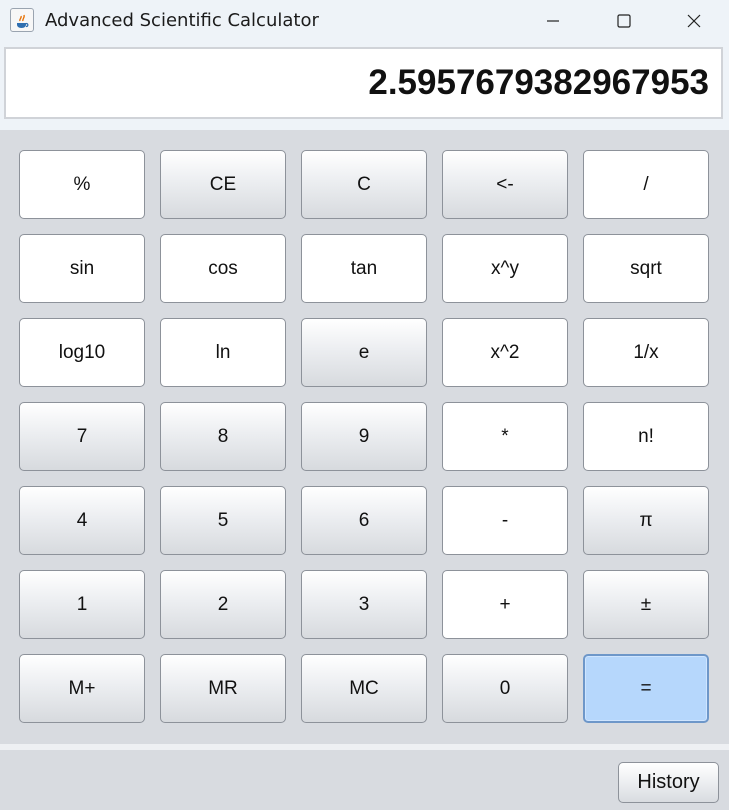 This screenshot has width=729, height=810. I want to click on close-icon, so click(694, 21).